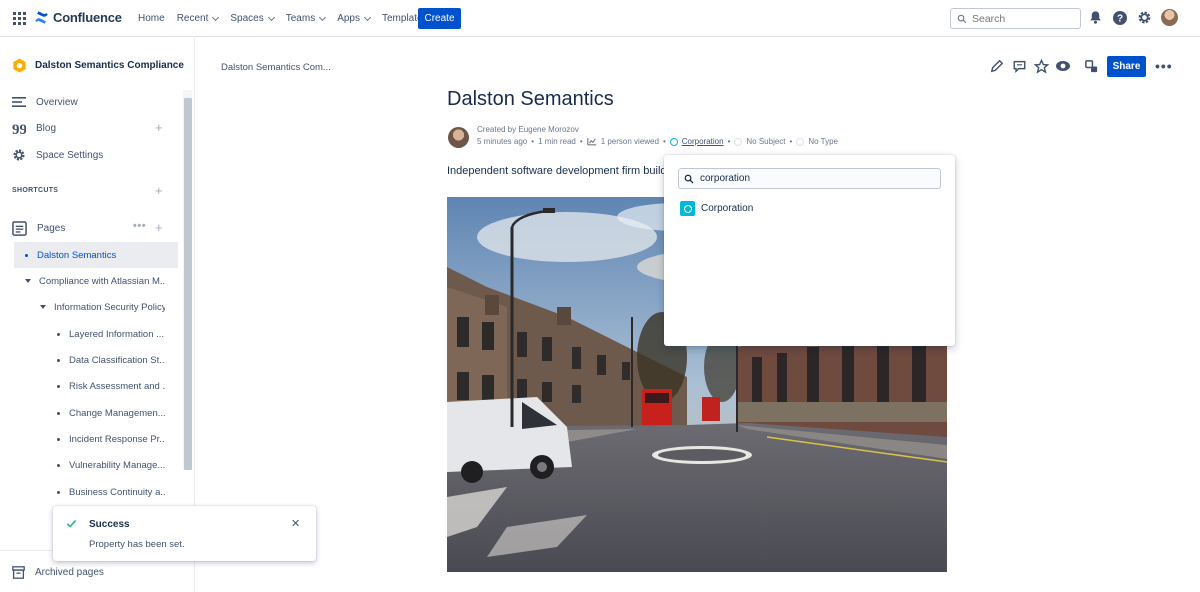 The height and width of the screenshot is (592, 1200). What do you see at coordinates (591, 142) in the screenshot?
I see `analytics-icon` at bounding box center [591, 142].